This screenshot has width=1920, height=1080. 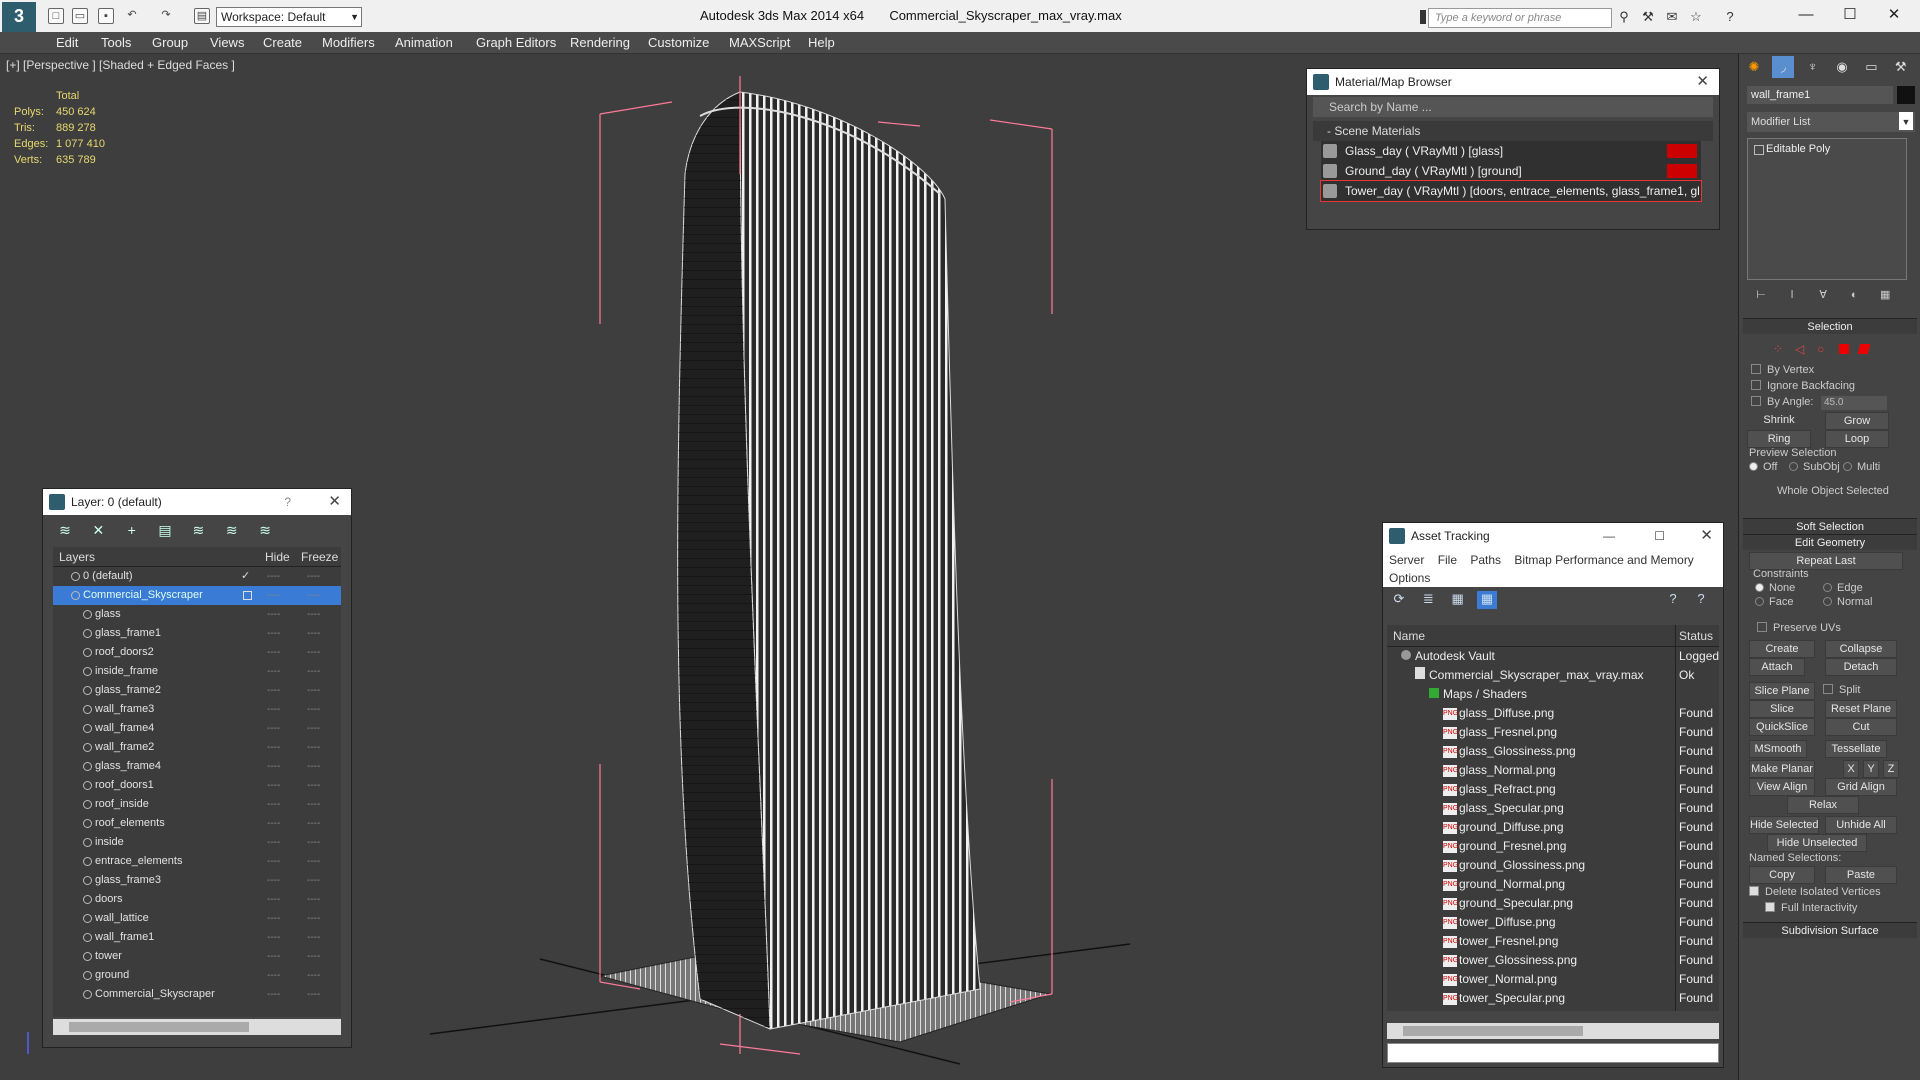 What do you see at coordinates (1447, 560) in the screenshot?
I see `menu-file: File` at bounding box center [1447, 560].